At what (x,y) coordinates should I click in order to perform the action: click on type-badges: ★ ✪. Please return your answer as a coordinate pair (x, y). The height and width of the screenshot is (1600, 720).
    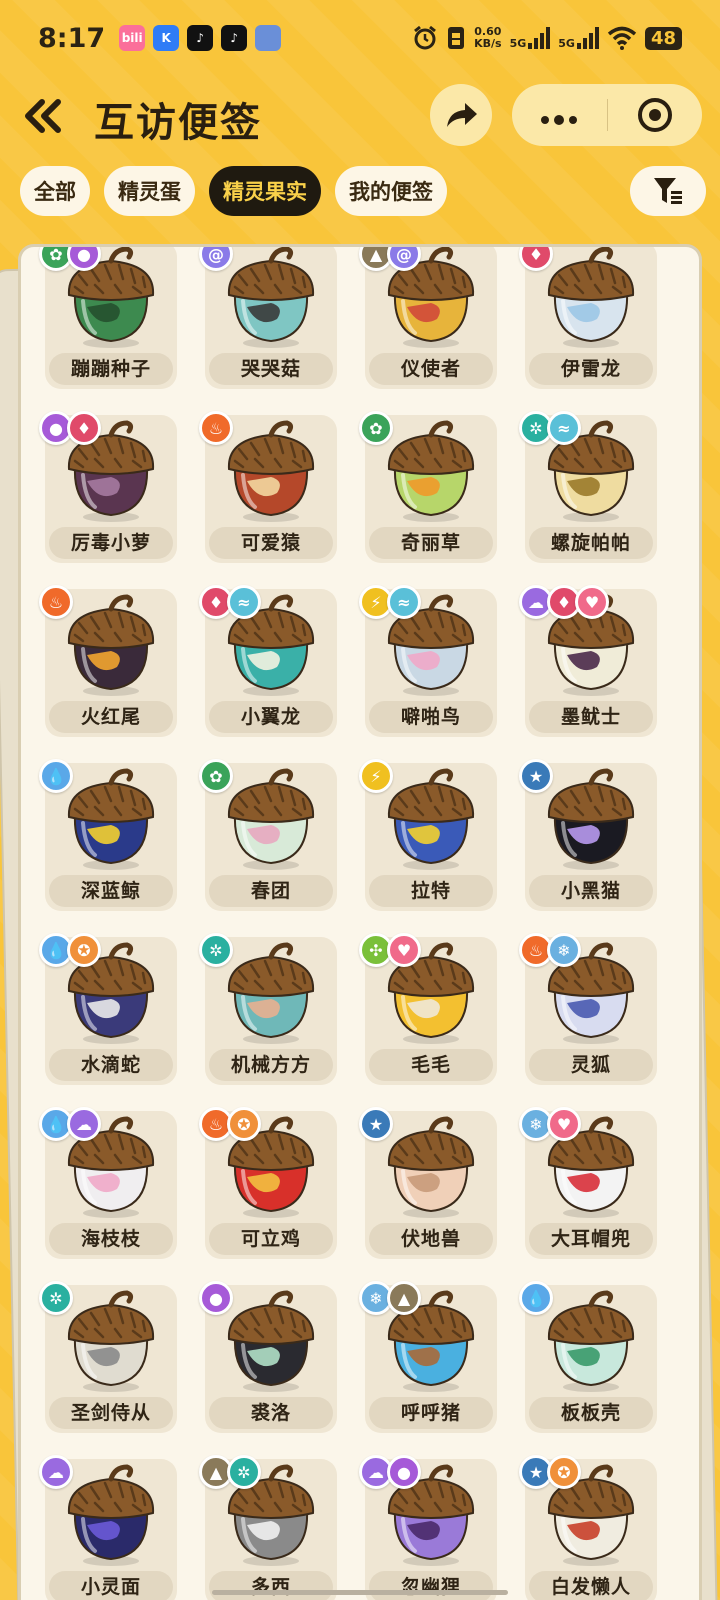
    Looking at the image, I should click on (550, 1472).